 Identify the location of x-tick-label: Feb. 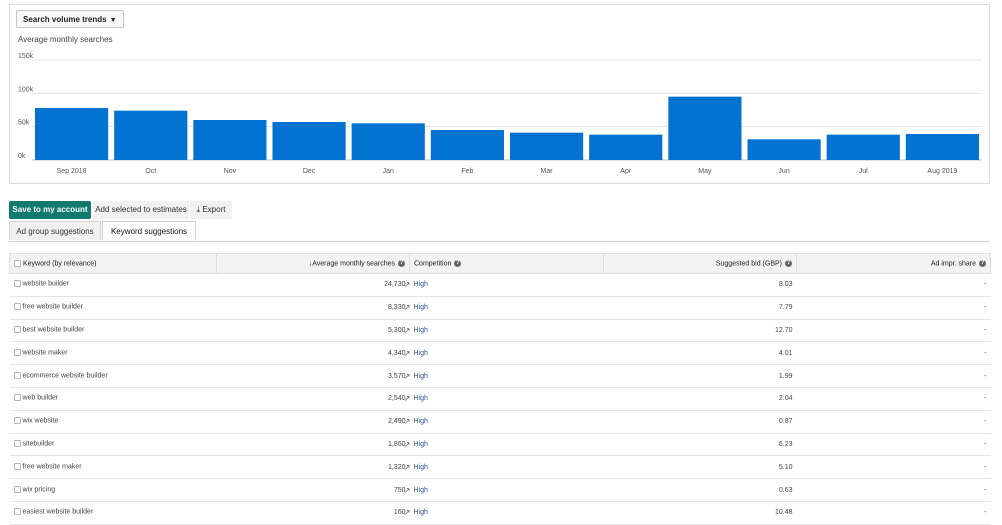
(467, 171).